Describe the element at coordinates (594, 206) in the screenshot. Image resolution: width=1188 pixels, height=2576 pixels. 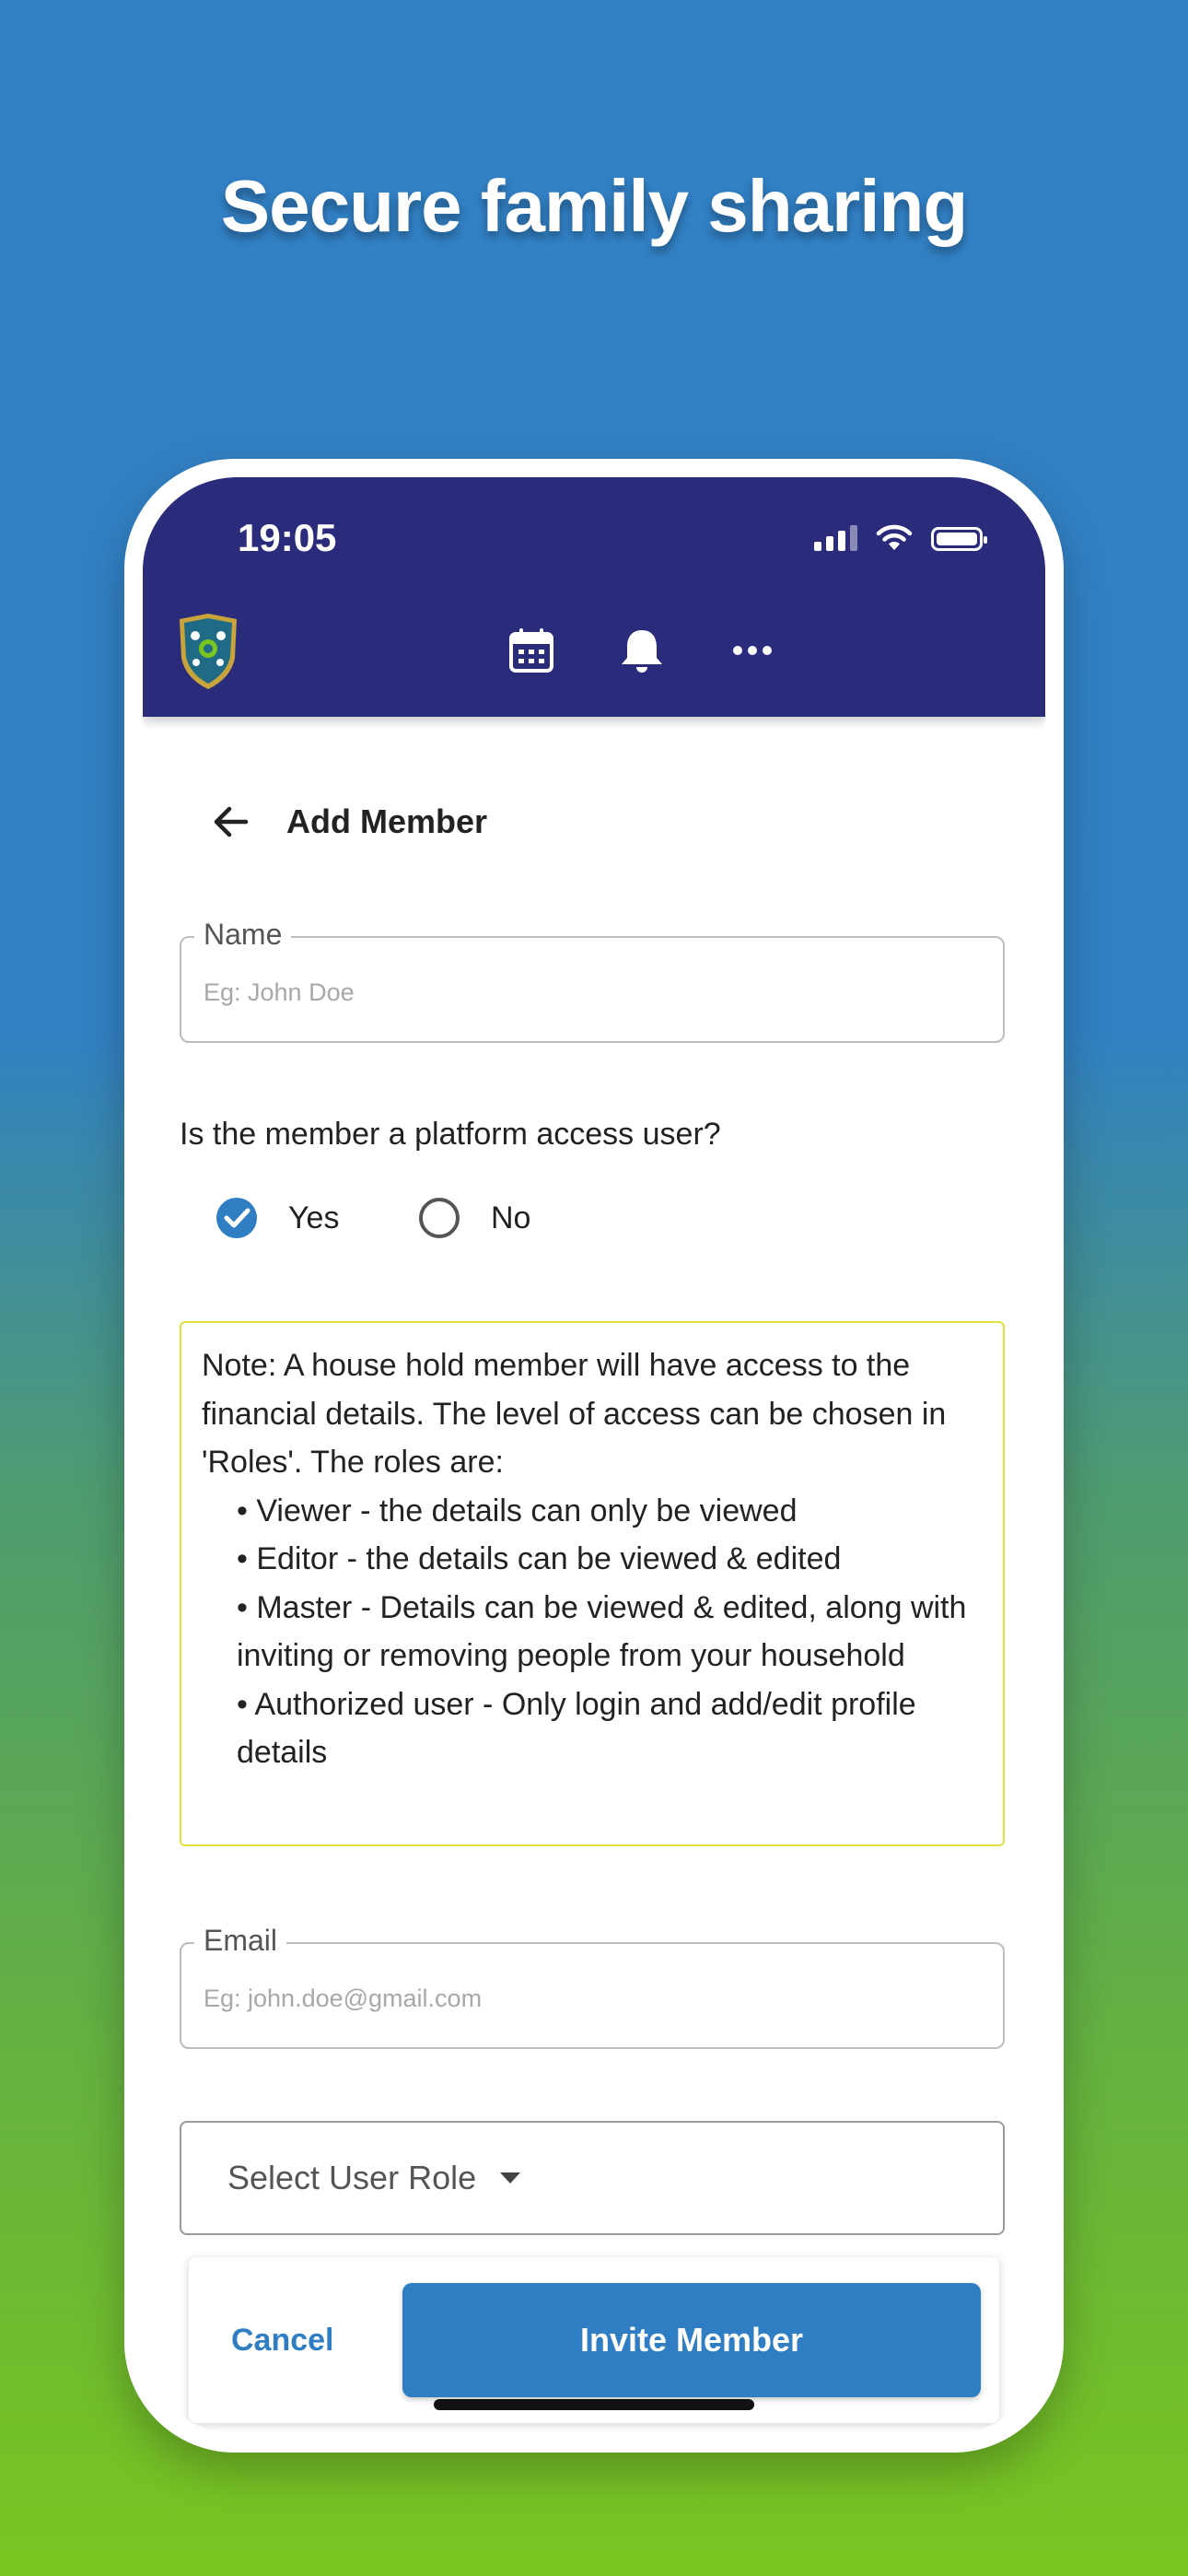
I see `headline: Secure family sharing` at that location.